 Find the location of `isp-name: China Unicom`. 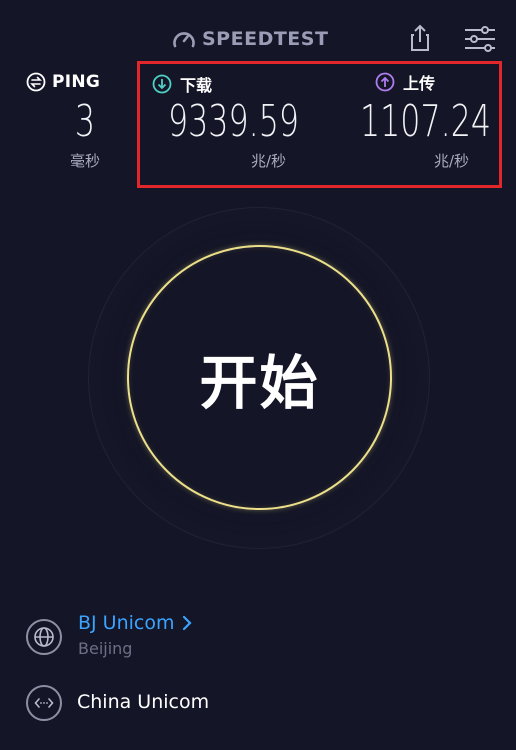

isp-name: China Unicom is located at coordinates (143, 702).